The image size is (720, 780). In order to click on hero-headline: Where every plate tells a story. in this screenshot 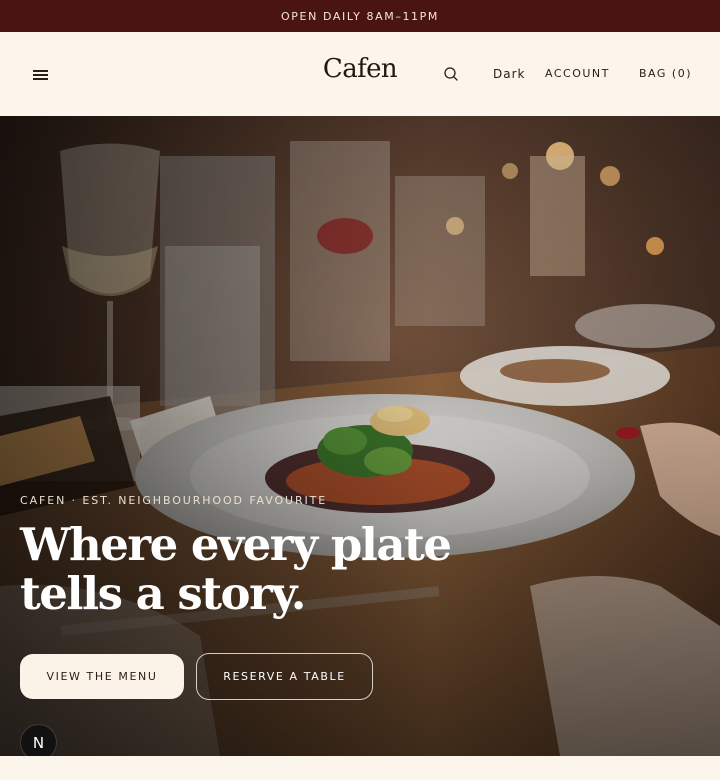, I will do `click(250, 569)`.